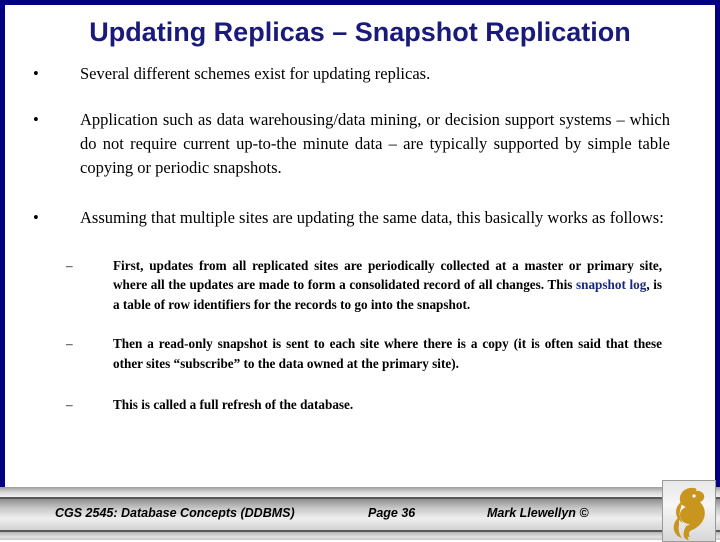  What do you see at coordinates (538, 513) in the screenshot?
I see `footer-author-label: Mark Llewellyn ©` at bounding box center [538, 513].